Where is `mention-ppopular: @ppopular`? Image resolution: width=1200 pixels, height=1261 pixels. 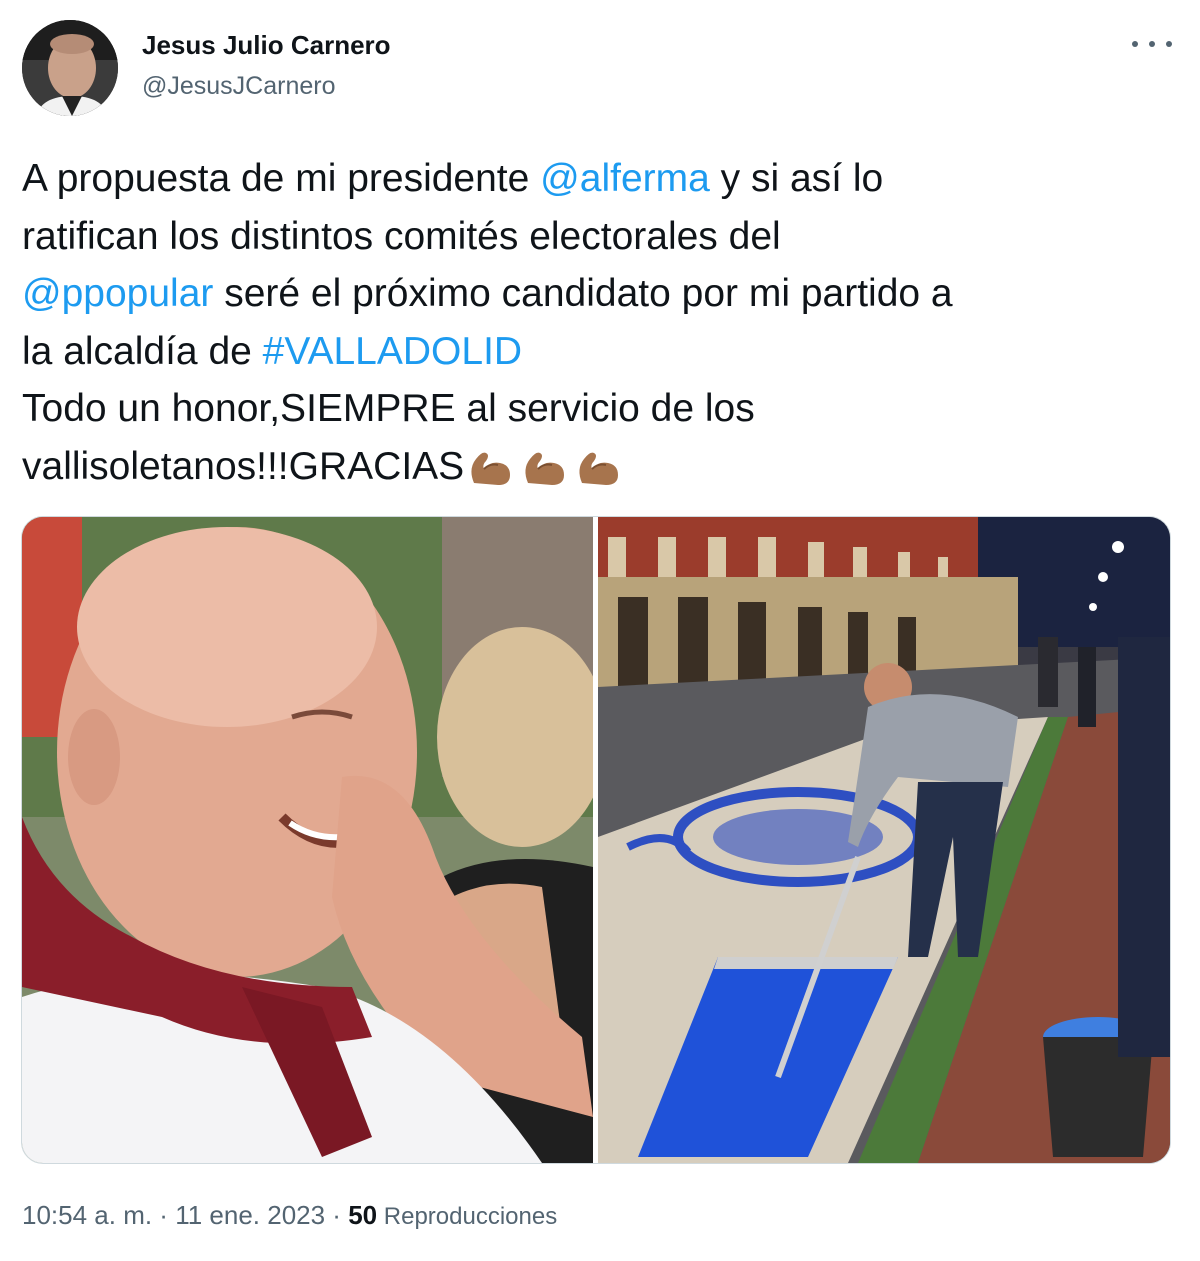 mention-ppopular: @ppopular is located at coordinates (117, 293).